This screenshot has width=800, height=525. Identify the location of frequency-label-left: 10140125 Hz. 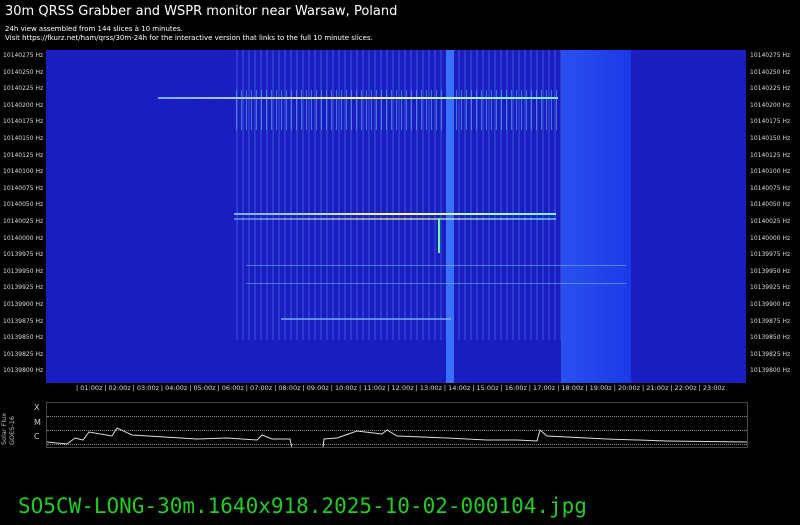
(23, 155).